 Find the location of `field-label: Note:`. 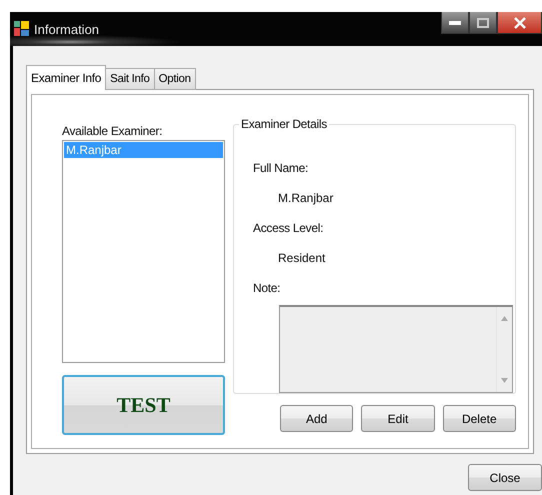

field-label: Note: is located at coordinates (267, 288).